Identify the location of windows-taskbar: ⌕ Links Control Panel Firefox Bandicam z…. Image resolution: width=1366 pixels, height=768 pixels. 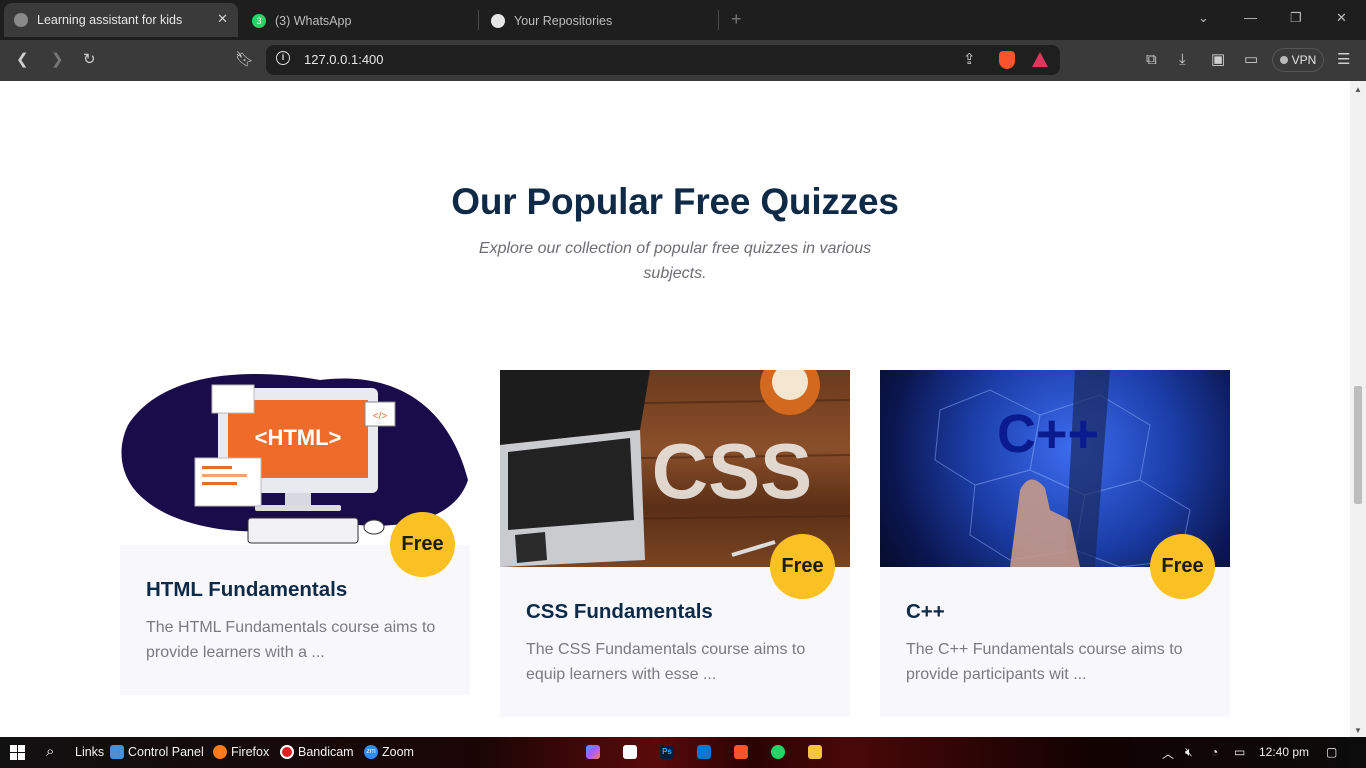
(683, 752).